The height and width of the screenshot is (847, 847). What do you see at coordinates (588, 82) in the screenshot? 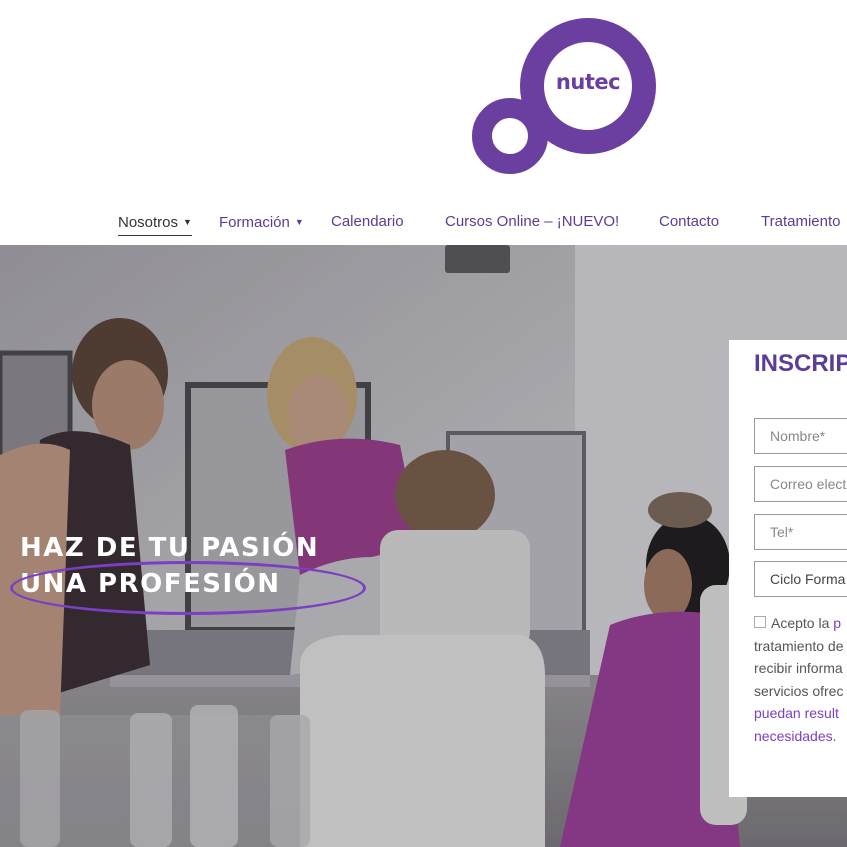
I see `logo-wordmark: nutec` at bounding box center [588, 82].